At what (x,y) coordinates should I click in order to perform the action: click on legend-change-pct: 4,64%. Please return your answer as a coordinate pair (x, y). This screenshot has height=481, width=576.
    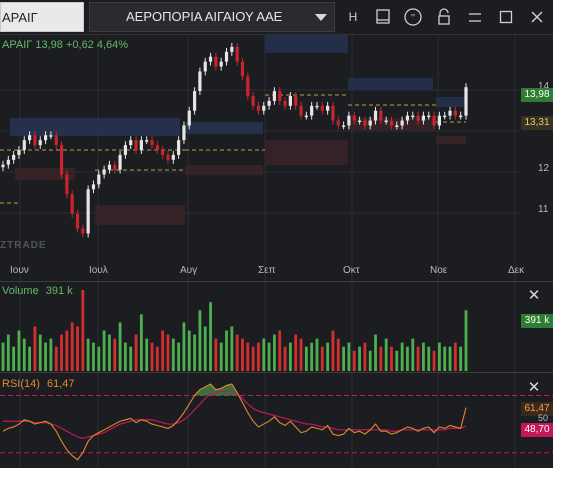
    Looking at the image, I should click on (112, 45).